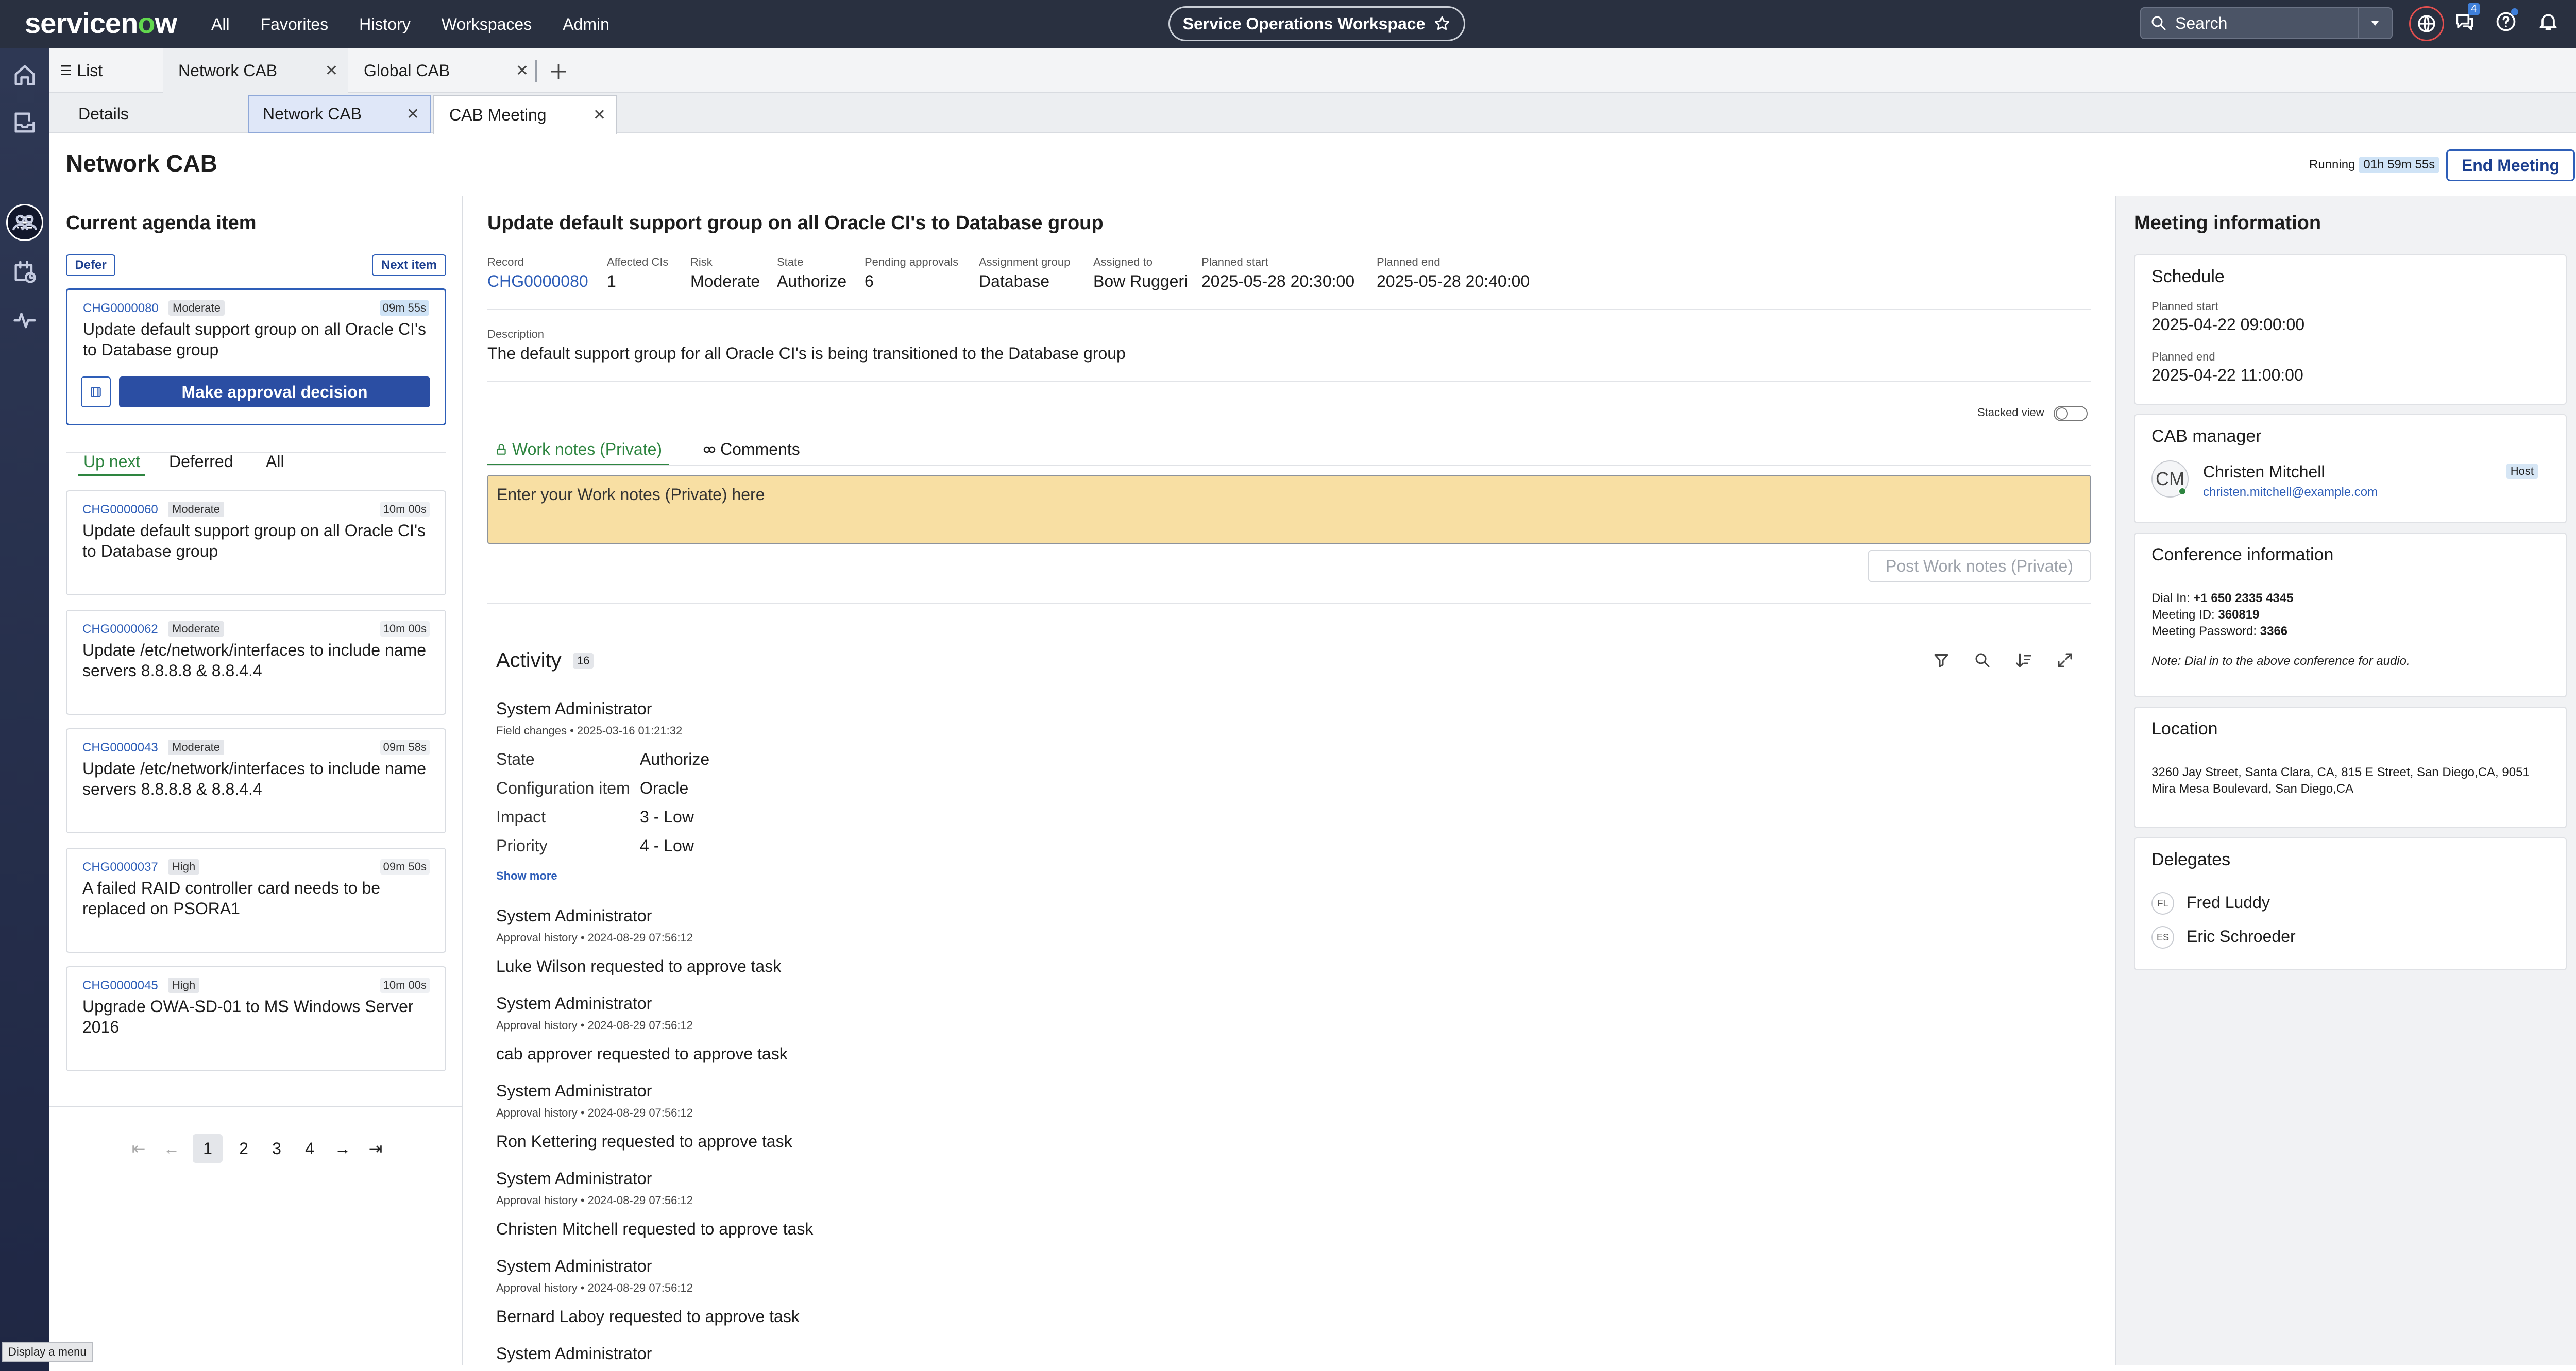  Describe the element at coordinates (90, 265) in the screenshot. I see `defer-button: Defer` at that location.